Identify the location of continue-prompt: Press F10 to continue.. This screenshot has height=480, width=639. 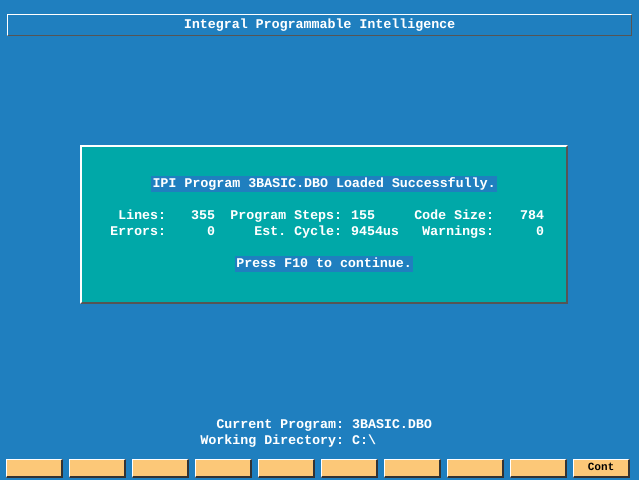
(324, 264).